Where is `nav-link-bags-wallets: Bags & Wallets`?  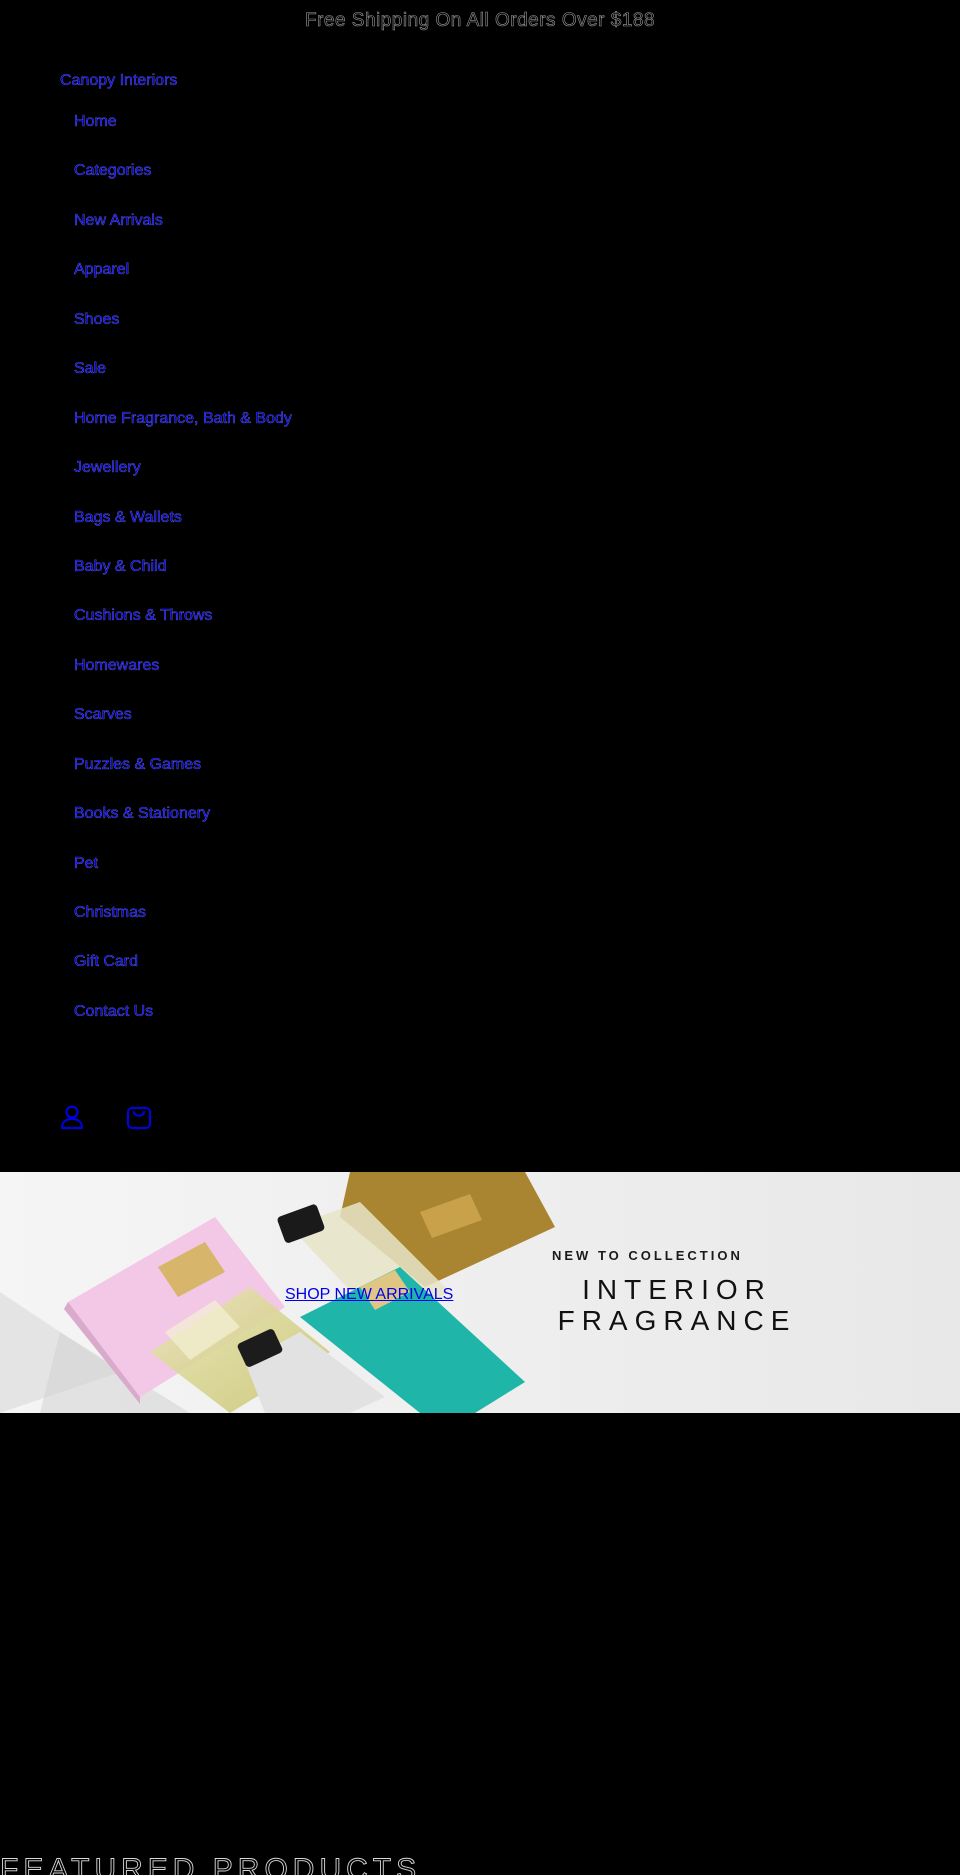
nav-link-bags-wallets: Bags & Wallets is located at coordinates (128, 516).